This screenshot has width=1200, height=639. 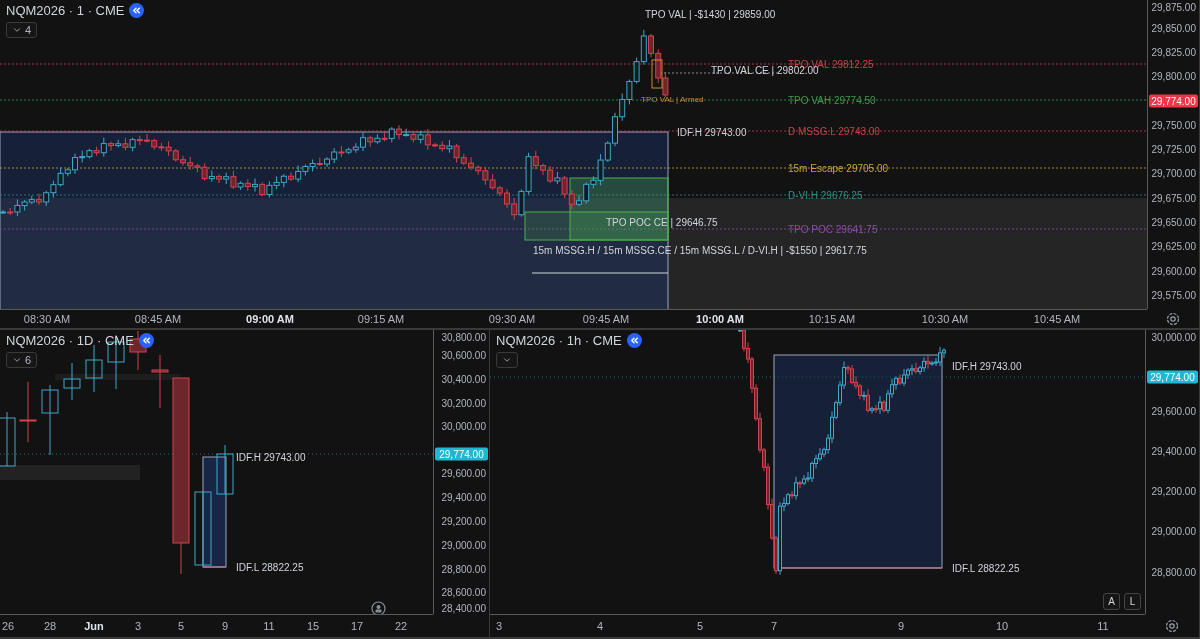 What do you see at coordinates (1173, 149) in the screenshot?
I see `price-tick: 29,725.00` at bounding box center [1173, 149].